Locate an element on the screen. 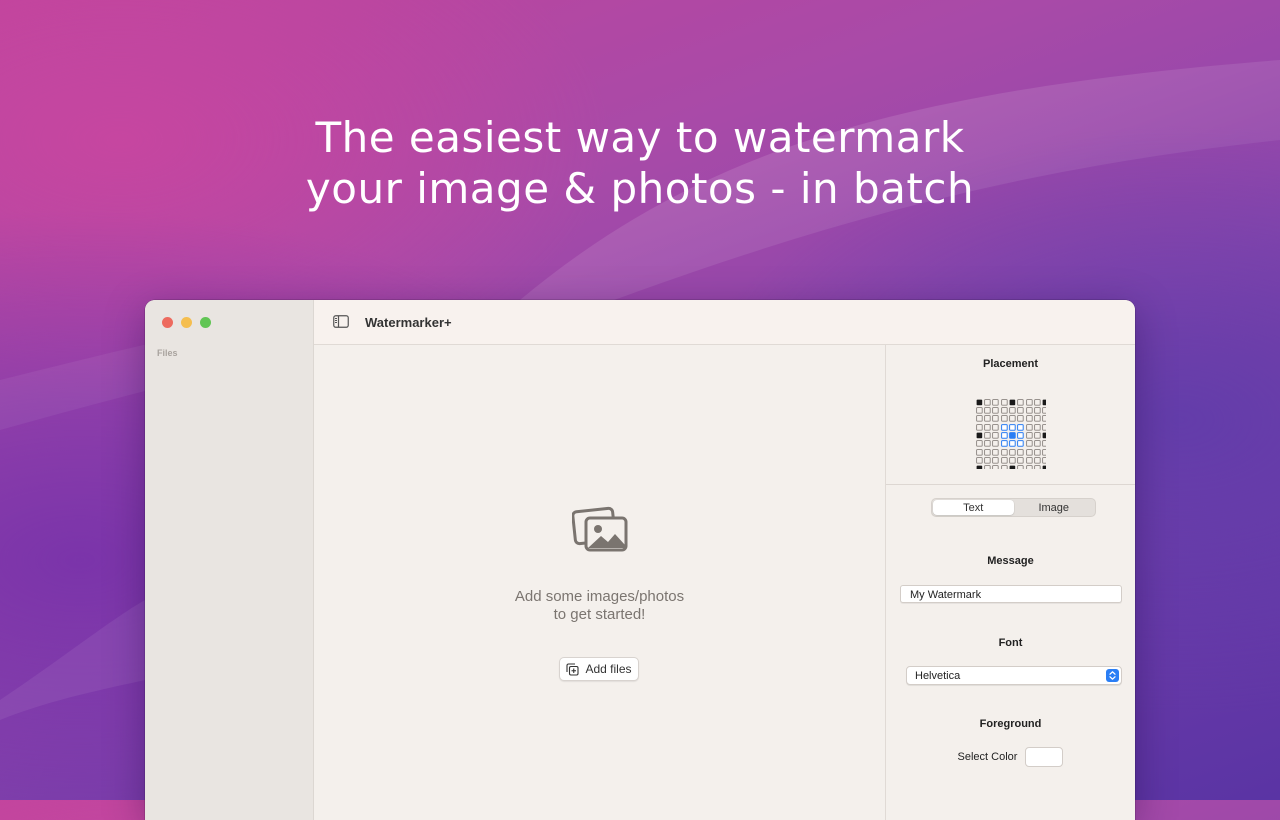  add-files-label: Add files is located at coordinates (608, 669).